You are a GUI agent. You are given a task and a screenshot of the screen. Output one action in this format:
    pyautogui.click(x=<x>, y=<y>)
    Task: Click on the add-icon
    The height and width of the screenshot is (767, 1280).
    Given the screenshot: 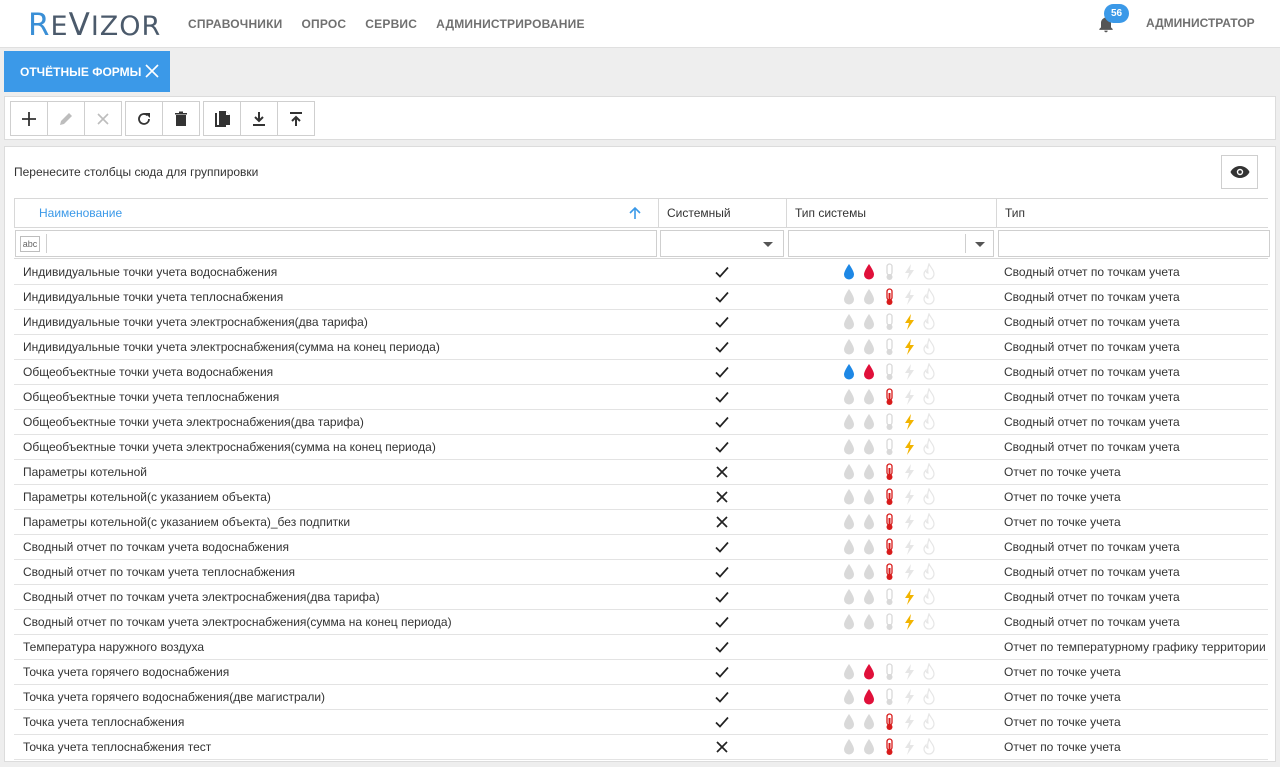 What is the action you would take?
    pyautogui.click(x=29, y=118)
    